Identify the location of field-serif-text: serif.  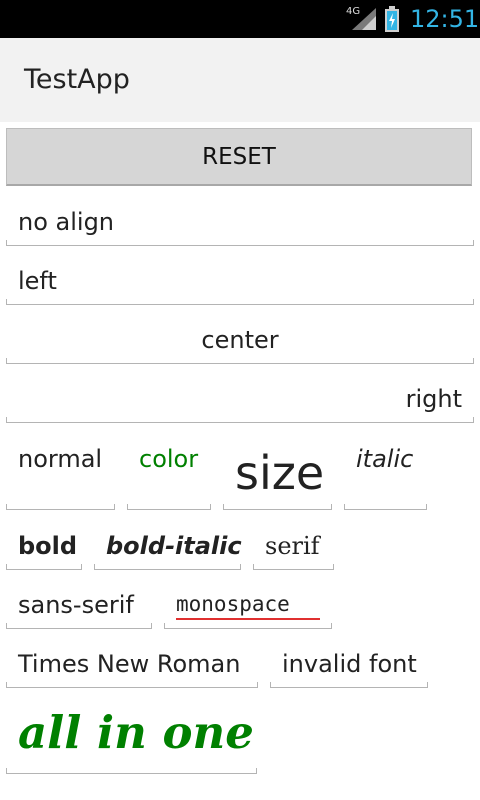
(292, 546).